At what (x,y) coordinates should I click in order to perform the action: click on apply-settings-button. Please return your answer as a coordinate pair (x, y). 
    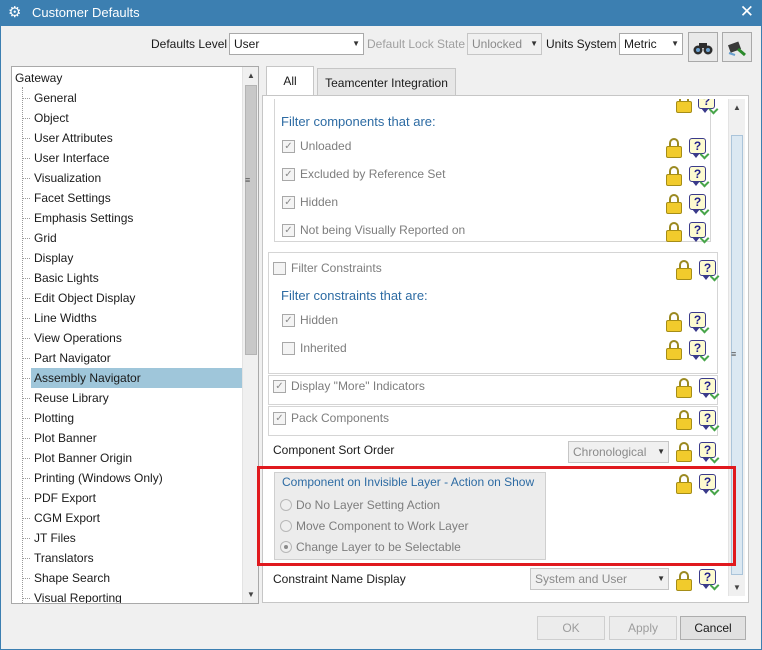
    Looking at the image, I should click on (737, 47).